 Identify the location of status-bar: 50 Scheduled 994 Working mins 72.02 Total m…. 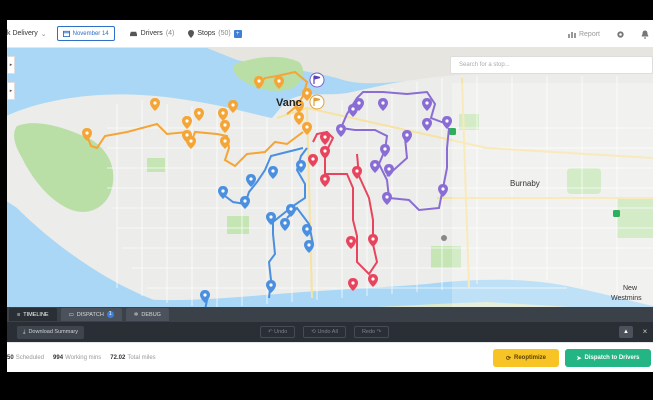
(330, 357).